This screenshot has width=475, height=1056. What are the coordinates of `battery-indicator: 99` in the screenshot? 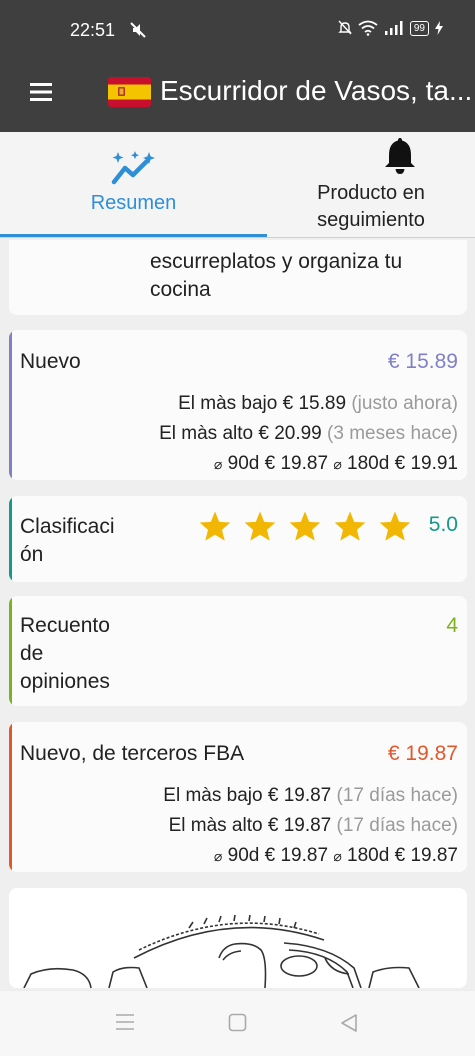 It's located at (419, 28).